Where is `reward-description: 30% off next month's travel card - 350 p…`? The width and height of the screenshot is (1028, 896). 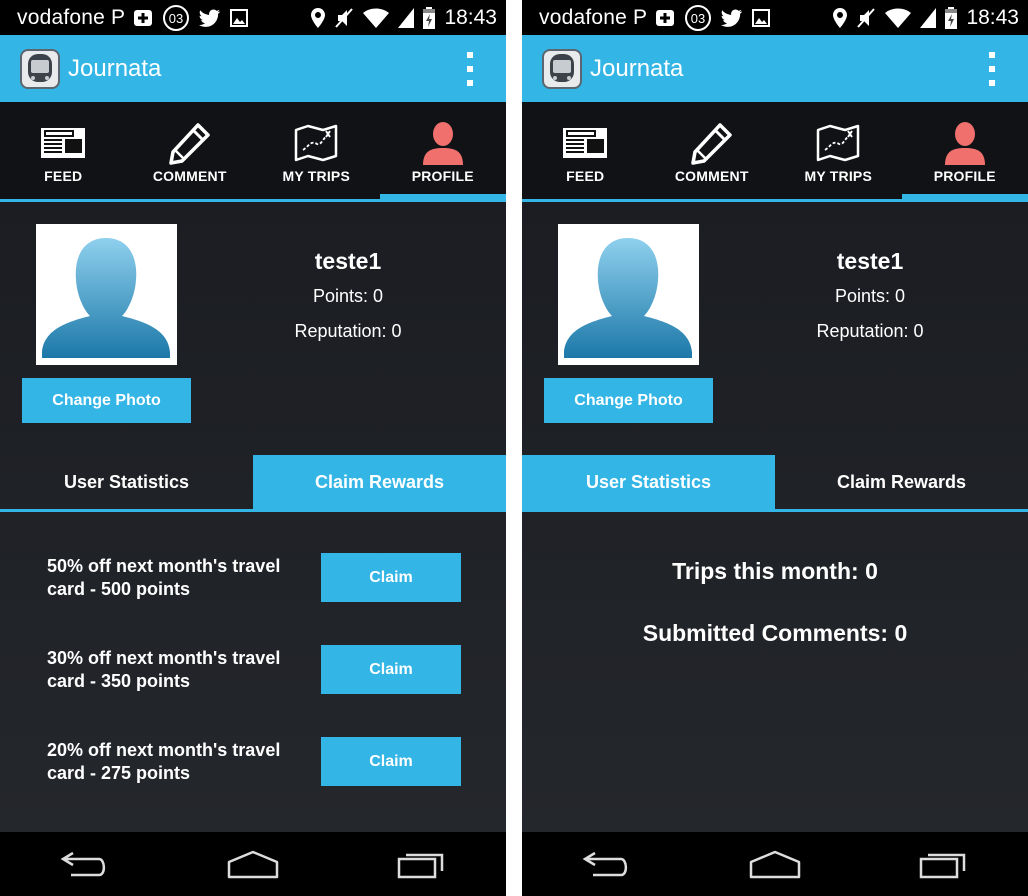
reward-description: 30% off next month's travel card - 350 p… is located at coordinates (177, 670).